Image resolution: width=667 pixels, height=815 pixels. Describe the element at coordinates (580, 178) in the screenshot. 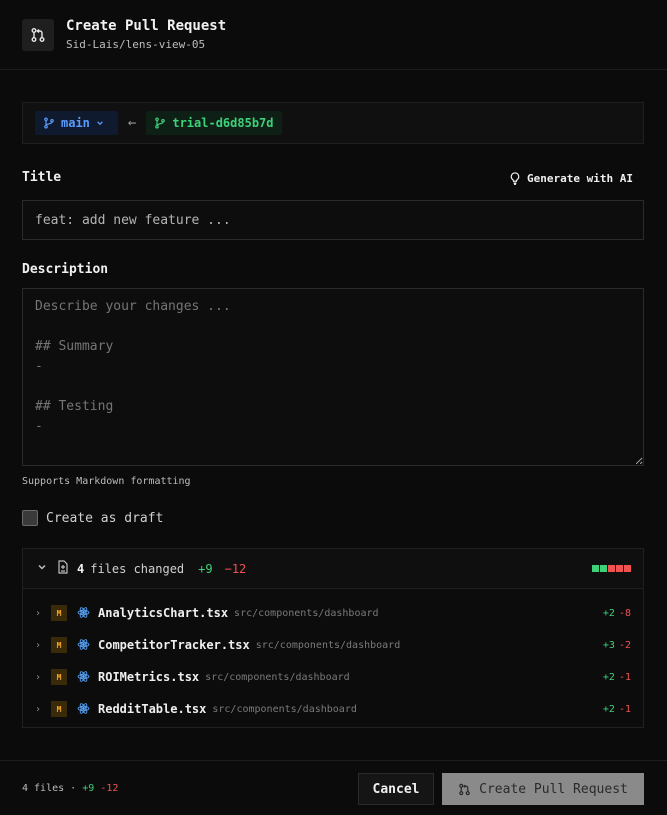

I see `generate-ai-label: Generate with AI` at that location.